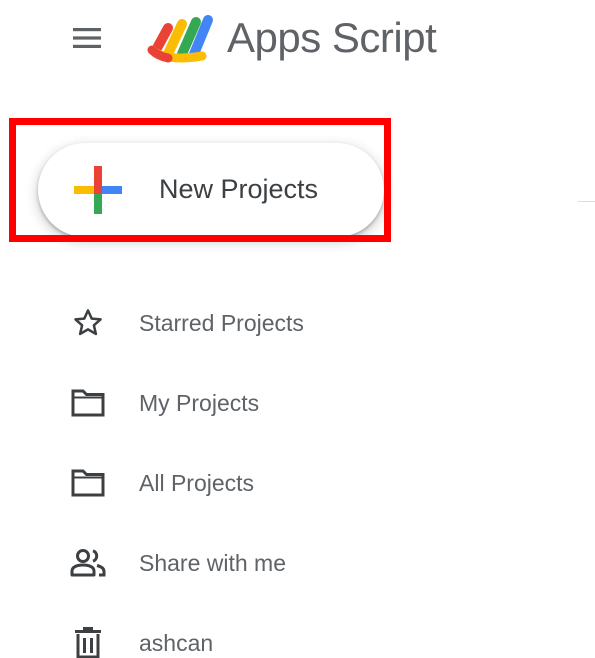 This screenshot has width=595, height=658. I want to click on plus-icon, so click(98, 190).